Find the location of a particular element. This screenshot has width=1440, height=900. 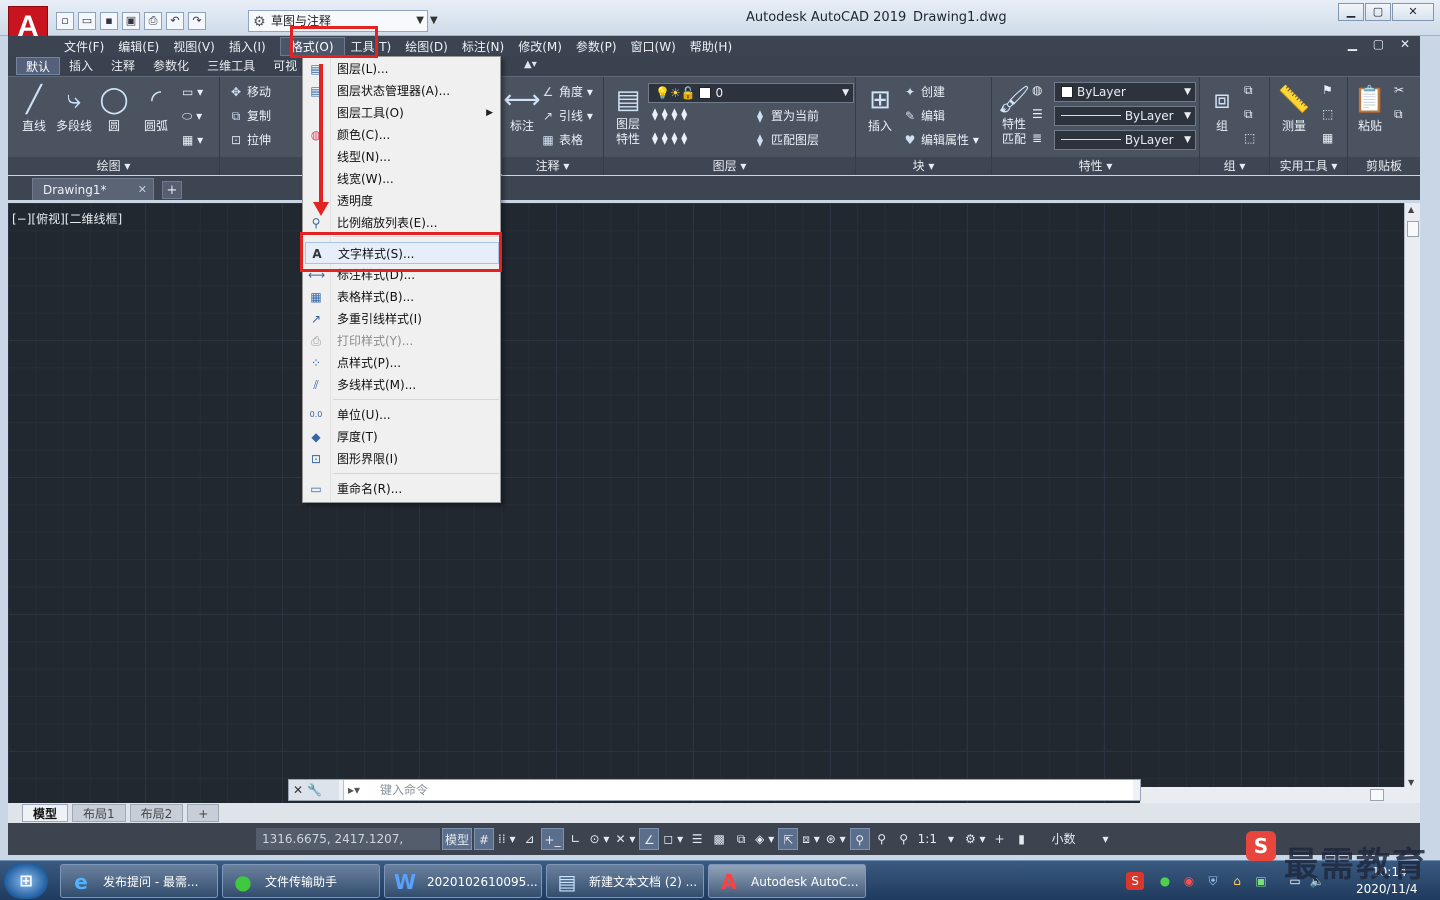

tab-model: 模型 is located at coordinates (45, 813).